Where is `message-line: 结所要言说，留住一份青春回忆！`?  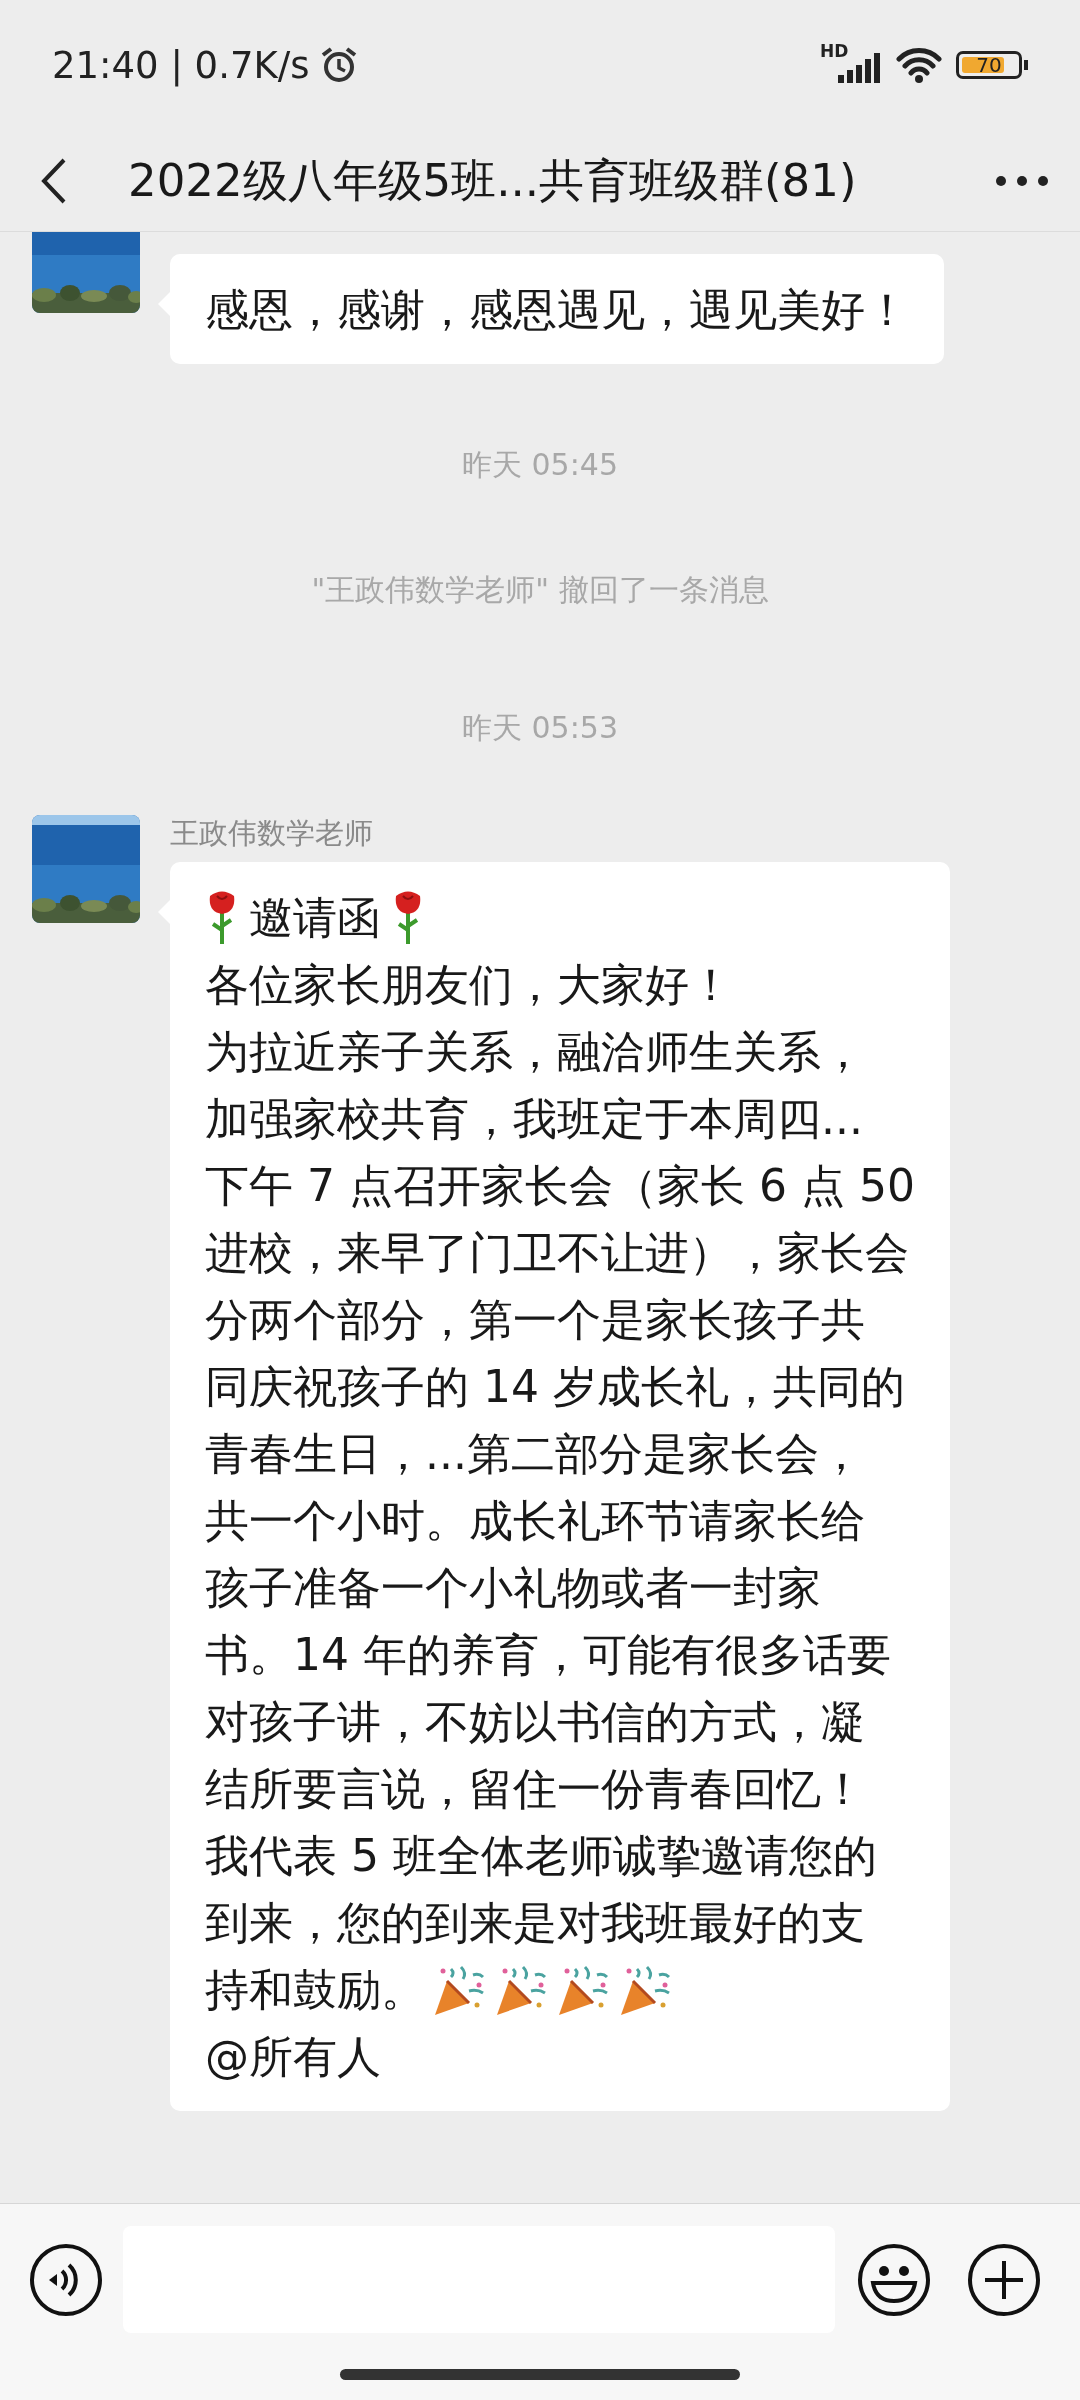
message-line: 结所要言说，留住一份青春回忆！ is located at coordinates (535, 1789).